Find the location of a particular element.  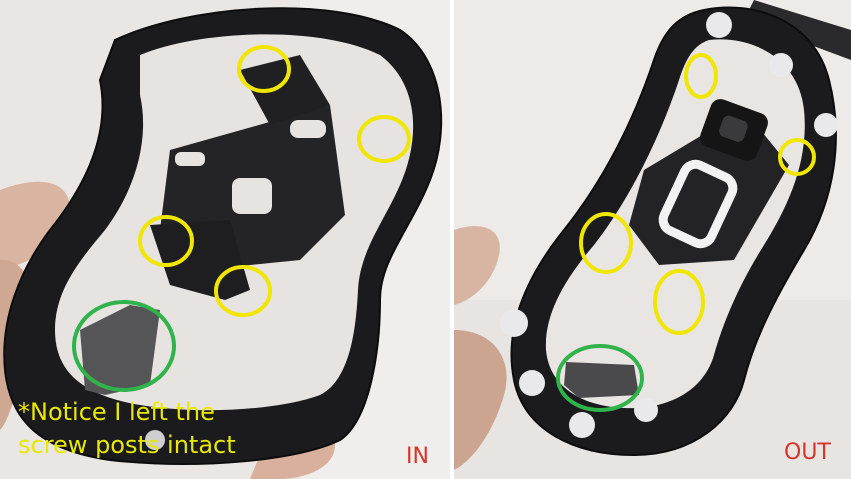

label-out: OUT is located at coordinates (807, 452).